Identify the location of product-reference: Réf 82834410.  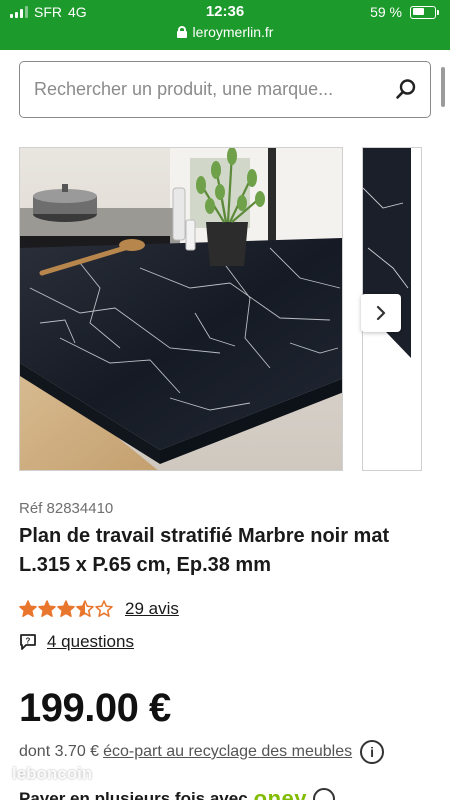
(66, 508).